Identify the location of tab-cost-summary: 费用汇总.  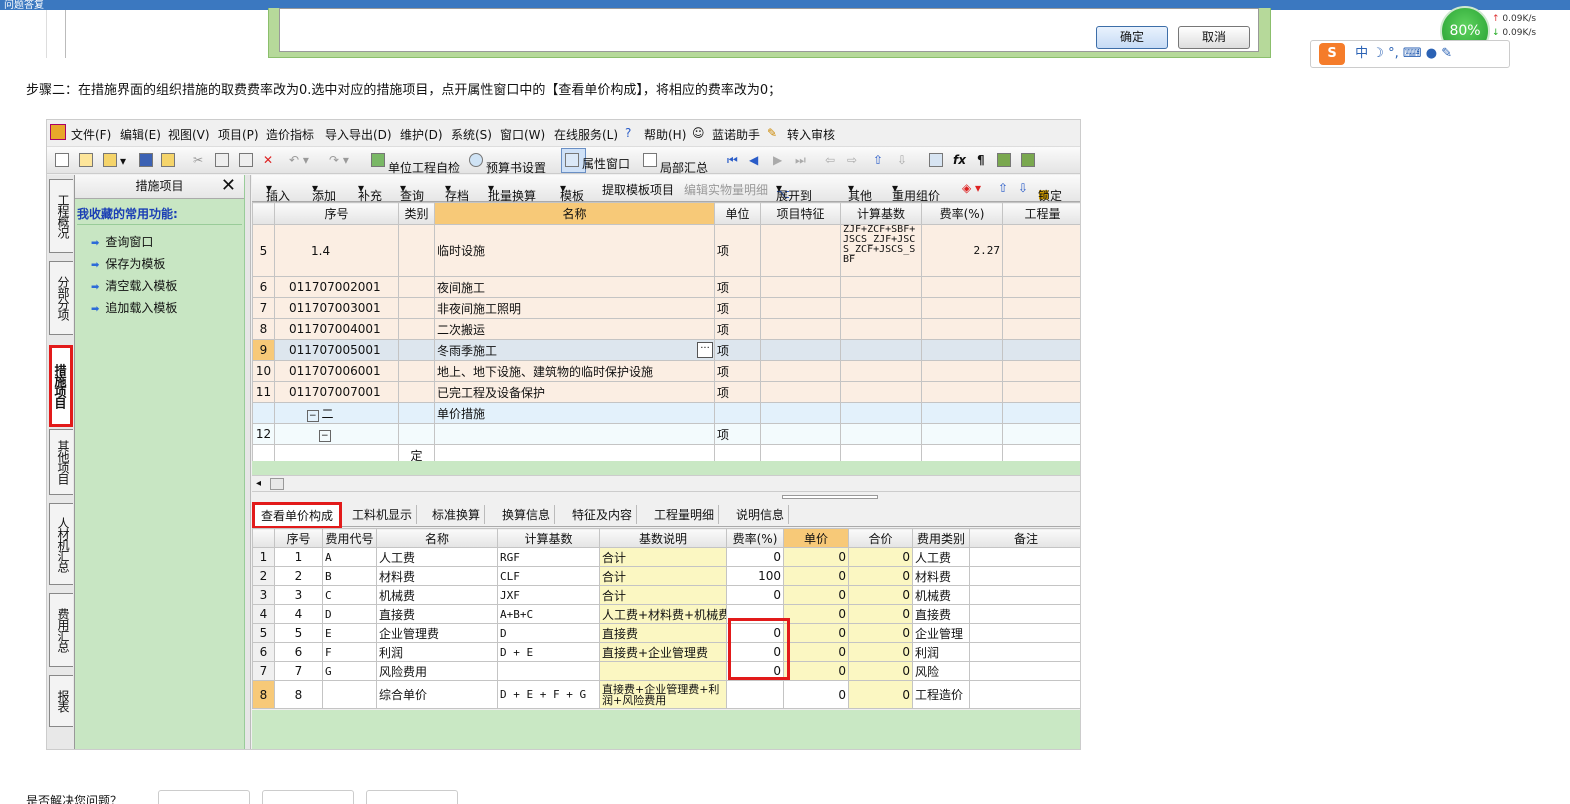
(61, 630).